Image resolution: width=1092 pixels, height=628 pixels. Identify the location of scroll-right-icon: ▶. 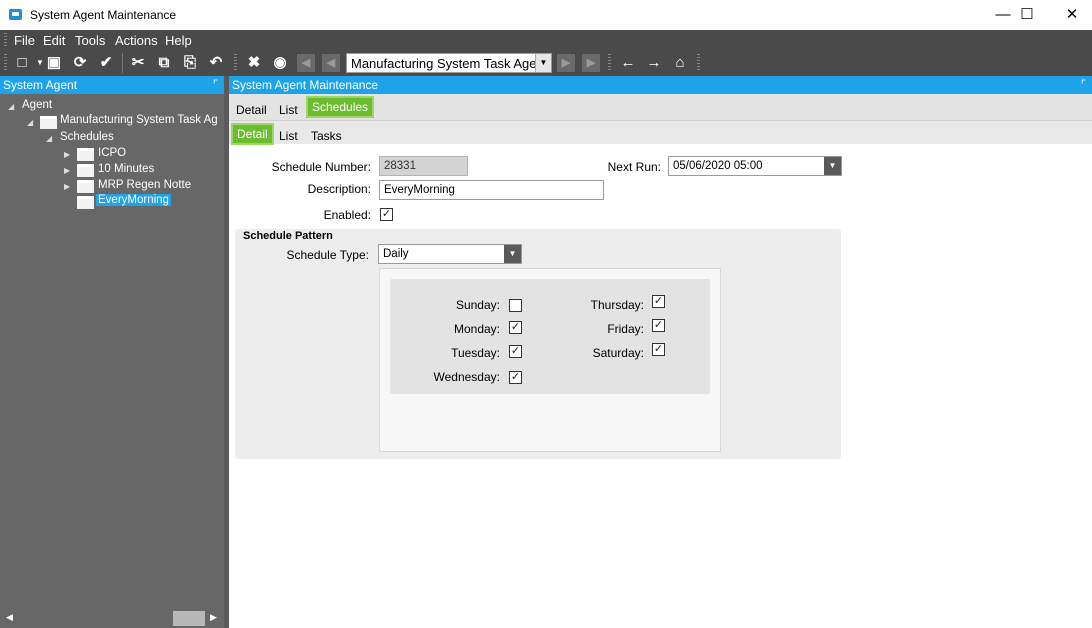
(213, 617).